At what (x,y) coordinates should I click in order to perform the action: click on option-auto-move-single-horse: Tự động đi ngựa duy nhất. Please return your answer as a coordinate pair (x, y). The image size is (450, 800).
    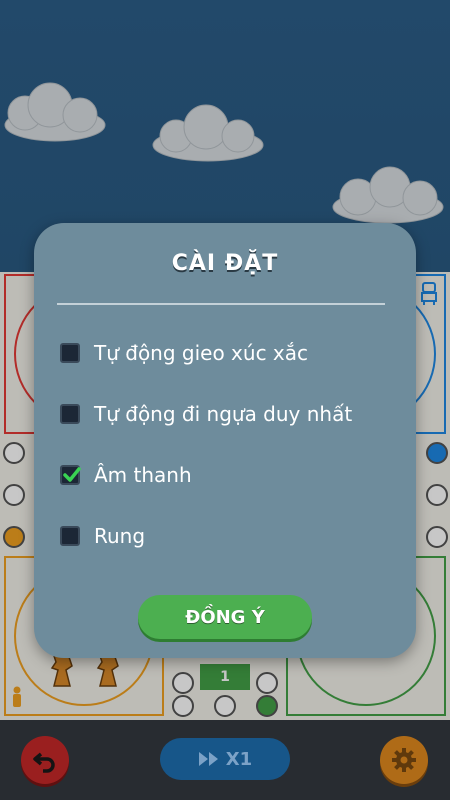
    Looking at the image, I should click on (206, 414).